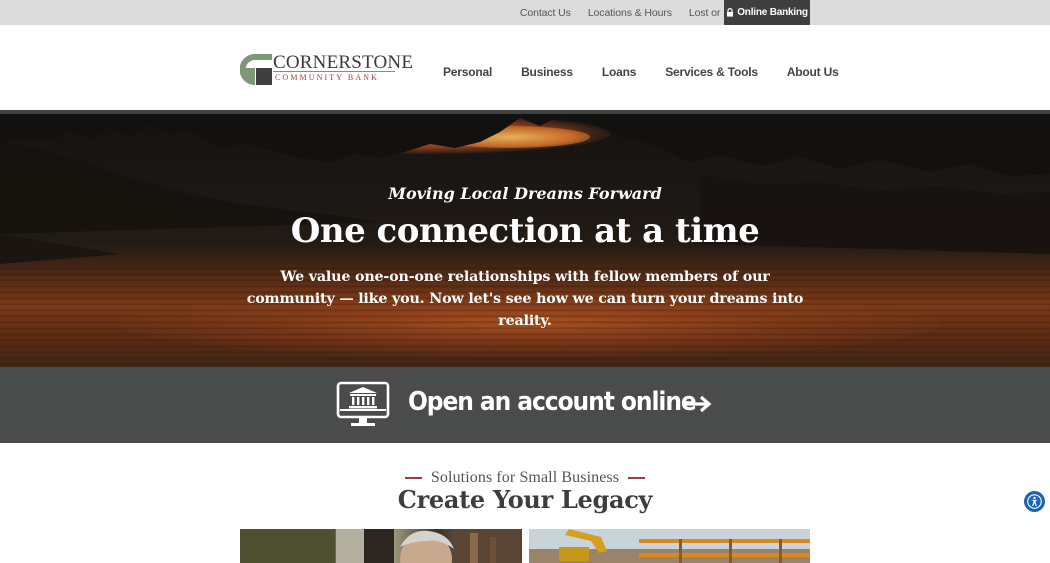  Describe the element at coordinates (813, 72) in the screenshot. I see `nav-about-us: About Us` at that location.